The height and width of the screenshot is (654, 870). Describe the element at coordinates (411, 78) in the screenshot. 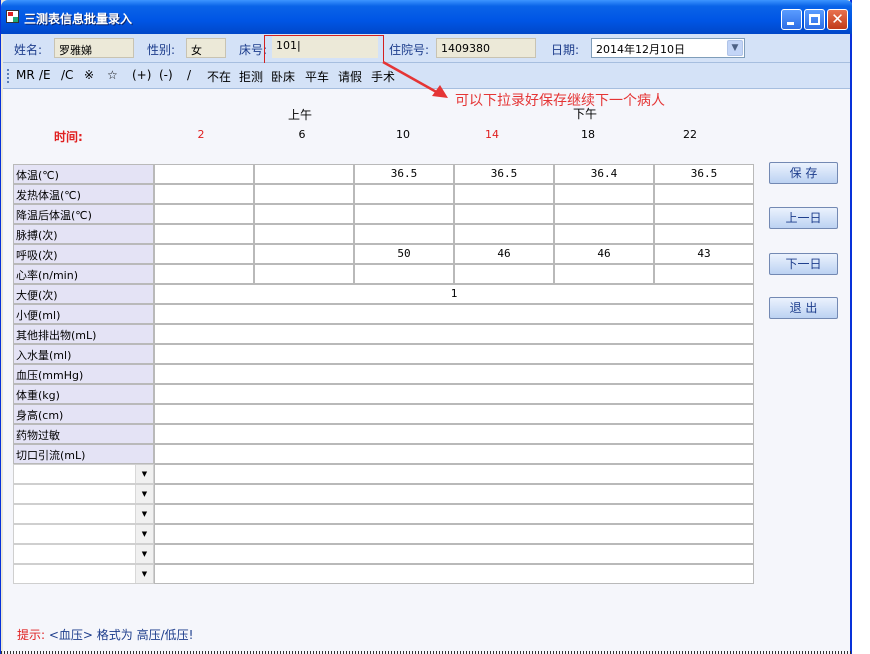

I see `arrow-shaft` at that location.